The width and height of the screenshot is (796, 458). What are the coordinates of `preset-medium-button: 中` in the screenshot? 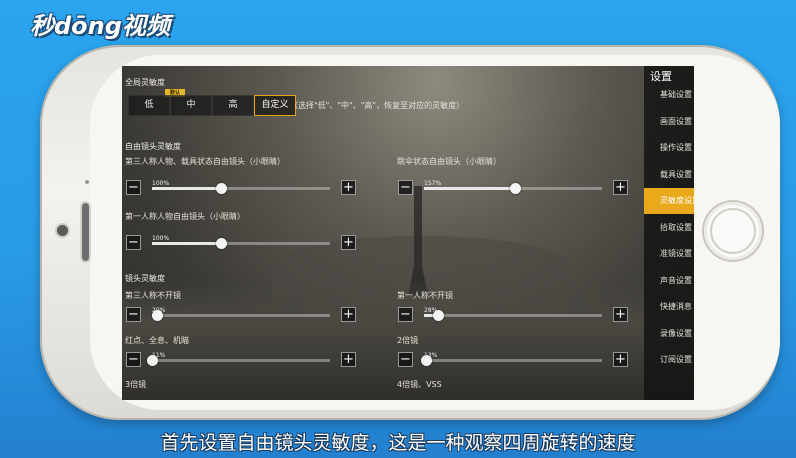 It's located at (191, 105).